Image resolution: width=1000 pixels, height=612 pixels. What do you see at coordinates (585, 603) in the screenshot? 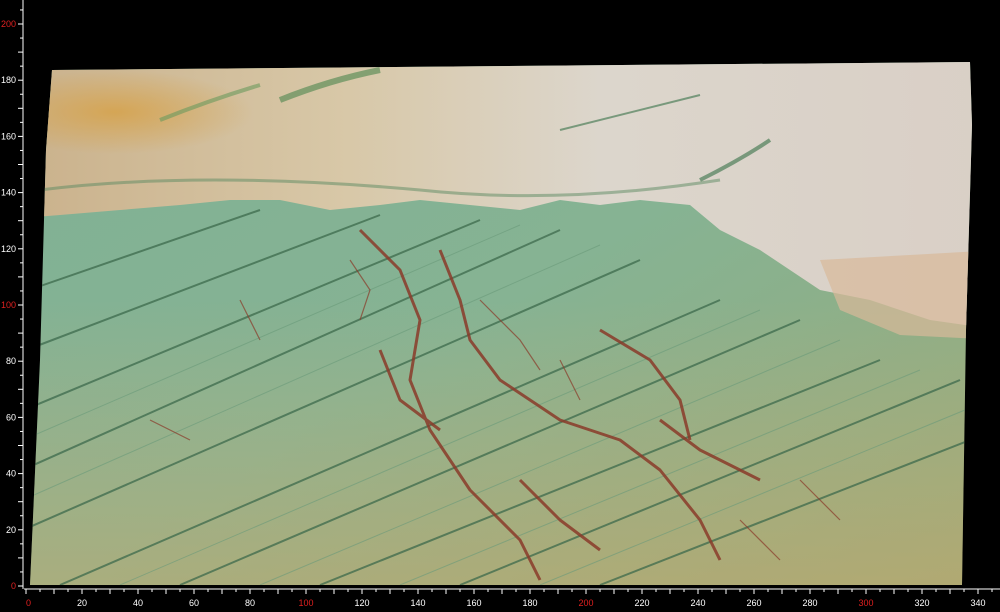
I see `x-tick-label: 200` at bounding box center [585, 603].